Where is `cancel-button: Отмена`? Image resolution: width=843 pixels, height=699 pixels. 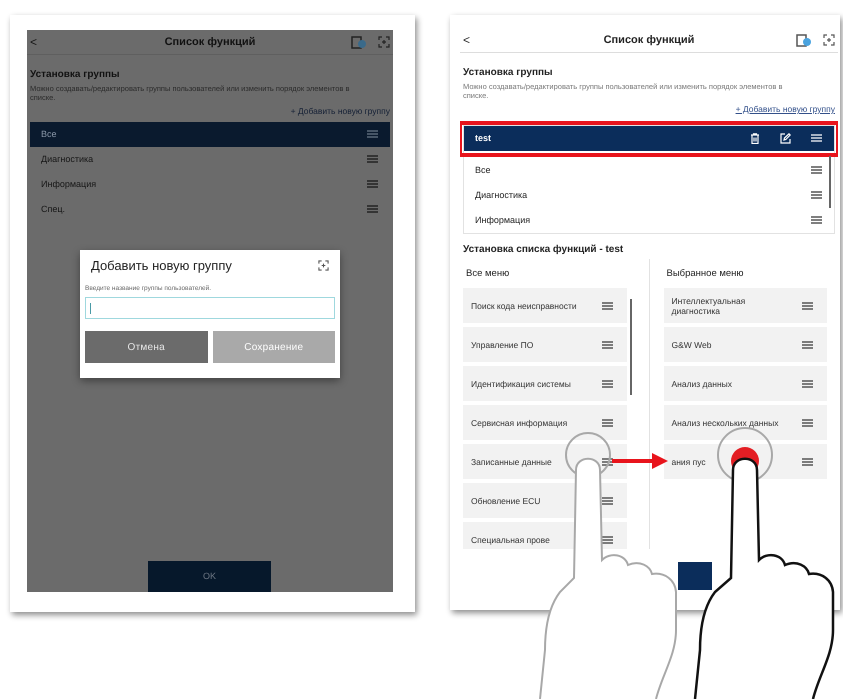 cancel-button: Отмена is located at coordinates (146, 347).